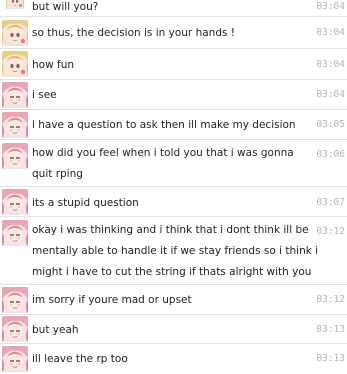  What do you see at coordinates (134, 33) in the screenshot?
I see `message-text: so thus, the decision is in your hands !` at bounding box center [134, 33].